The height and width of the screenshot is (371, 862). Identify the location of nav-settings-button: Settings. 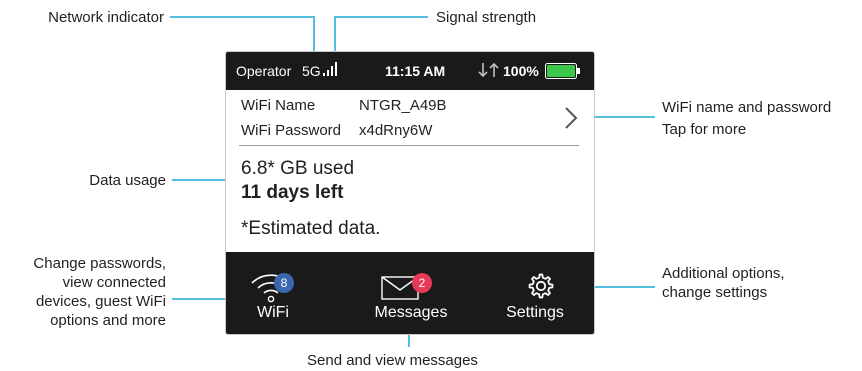
(535, 293).